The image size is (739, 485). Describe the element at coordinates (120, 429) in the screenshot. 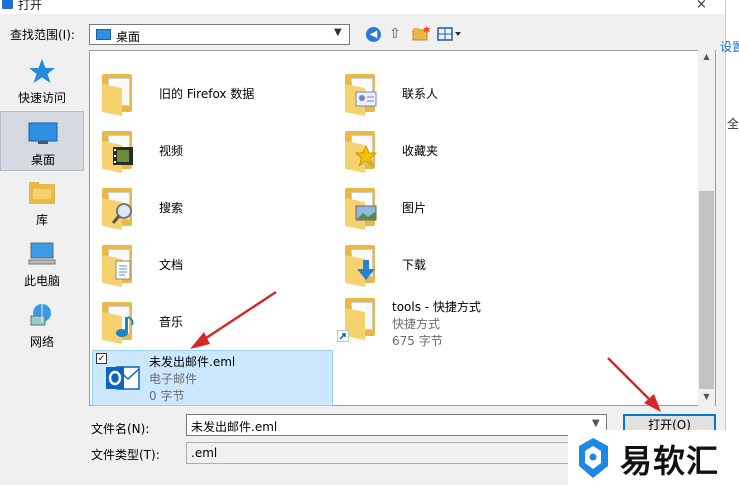

I see `filename-label: 文件名(N):` at that location.